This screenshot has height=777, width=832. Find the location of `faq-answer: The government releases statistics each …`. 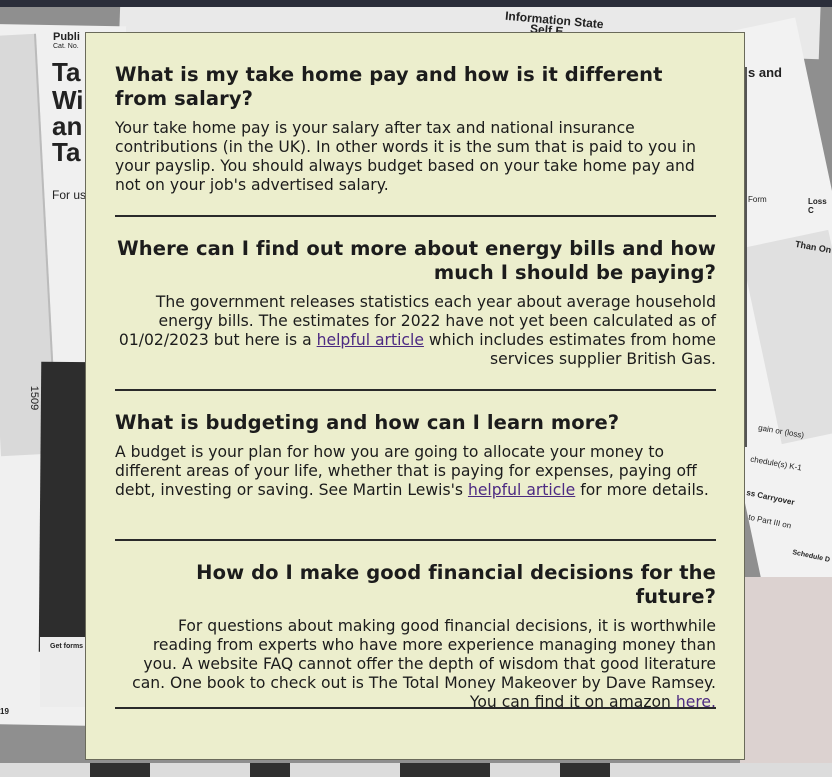

faq-answer: The government releases statistics each … is located at coordinates (415, 331).